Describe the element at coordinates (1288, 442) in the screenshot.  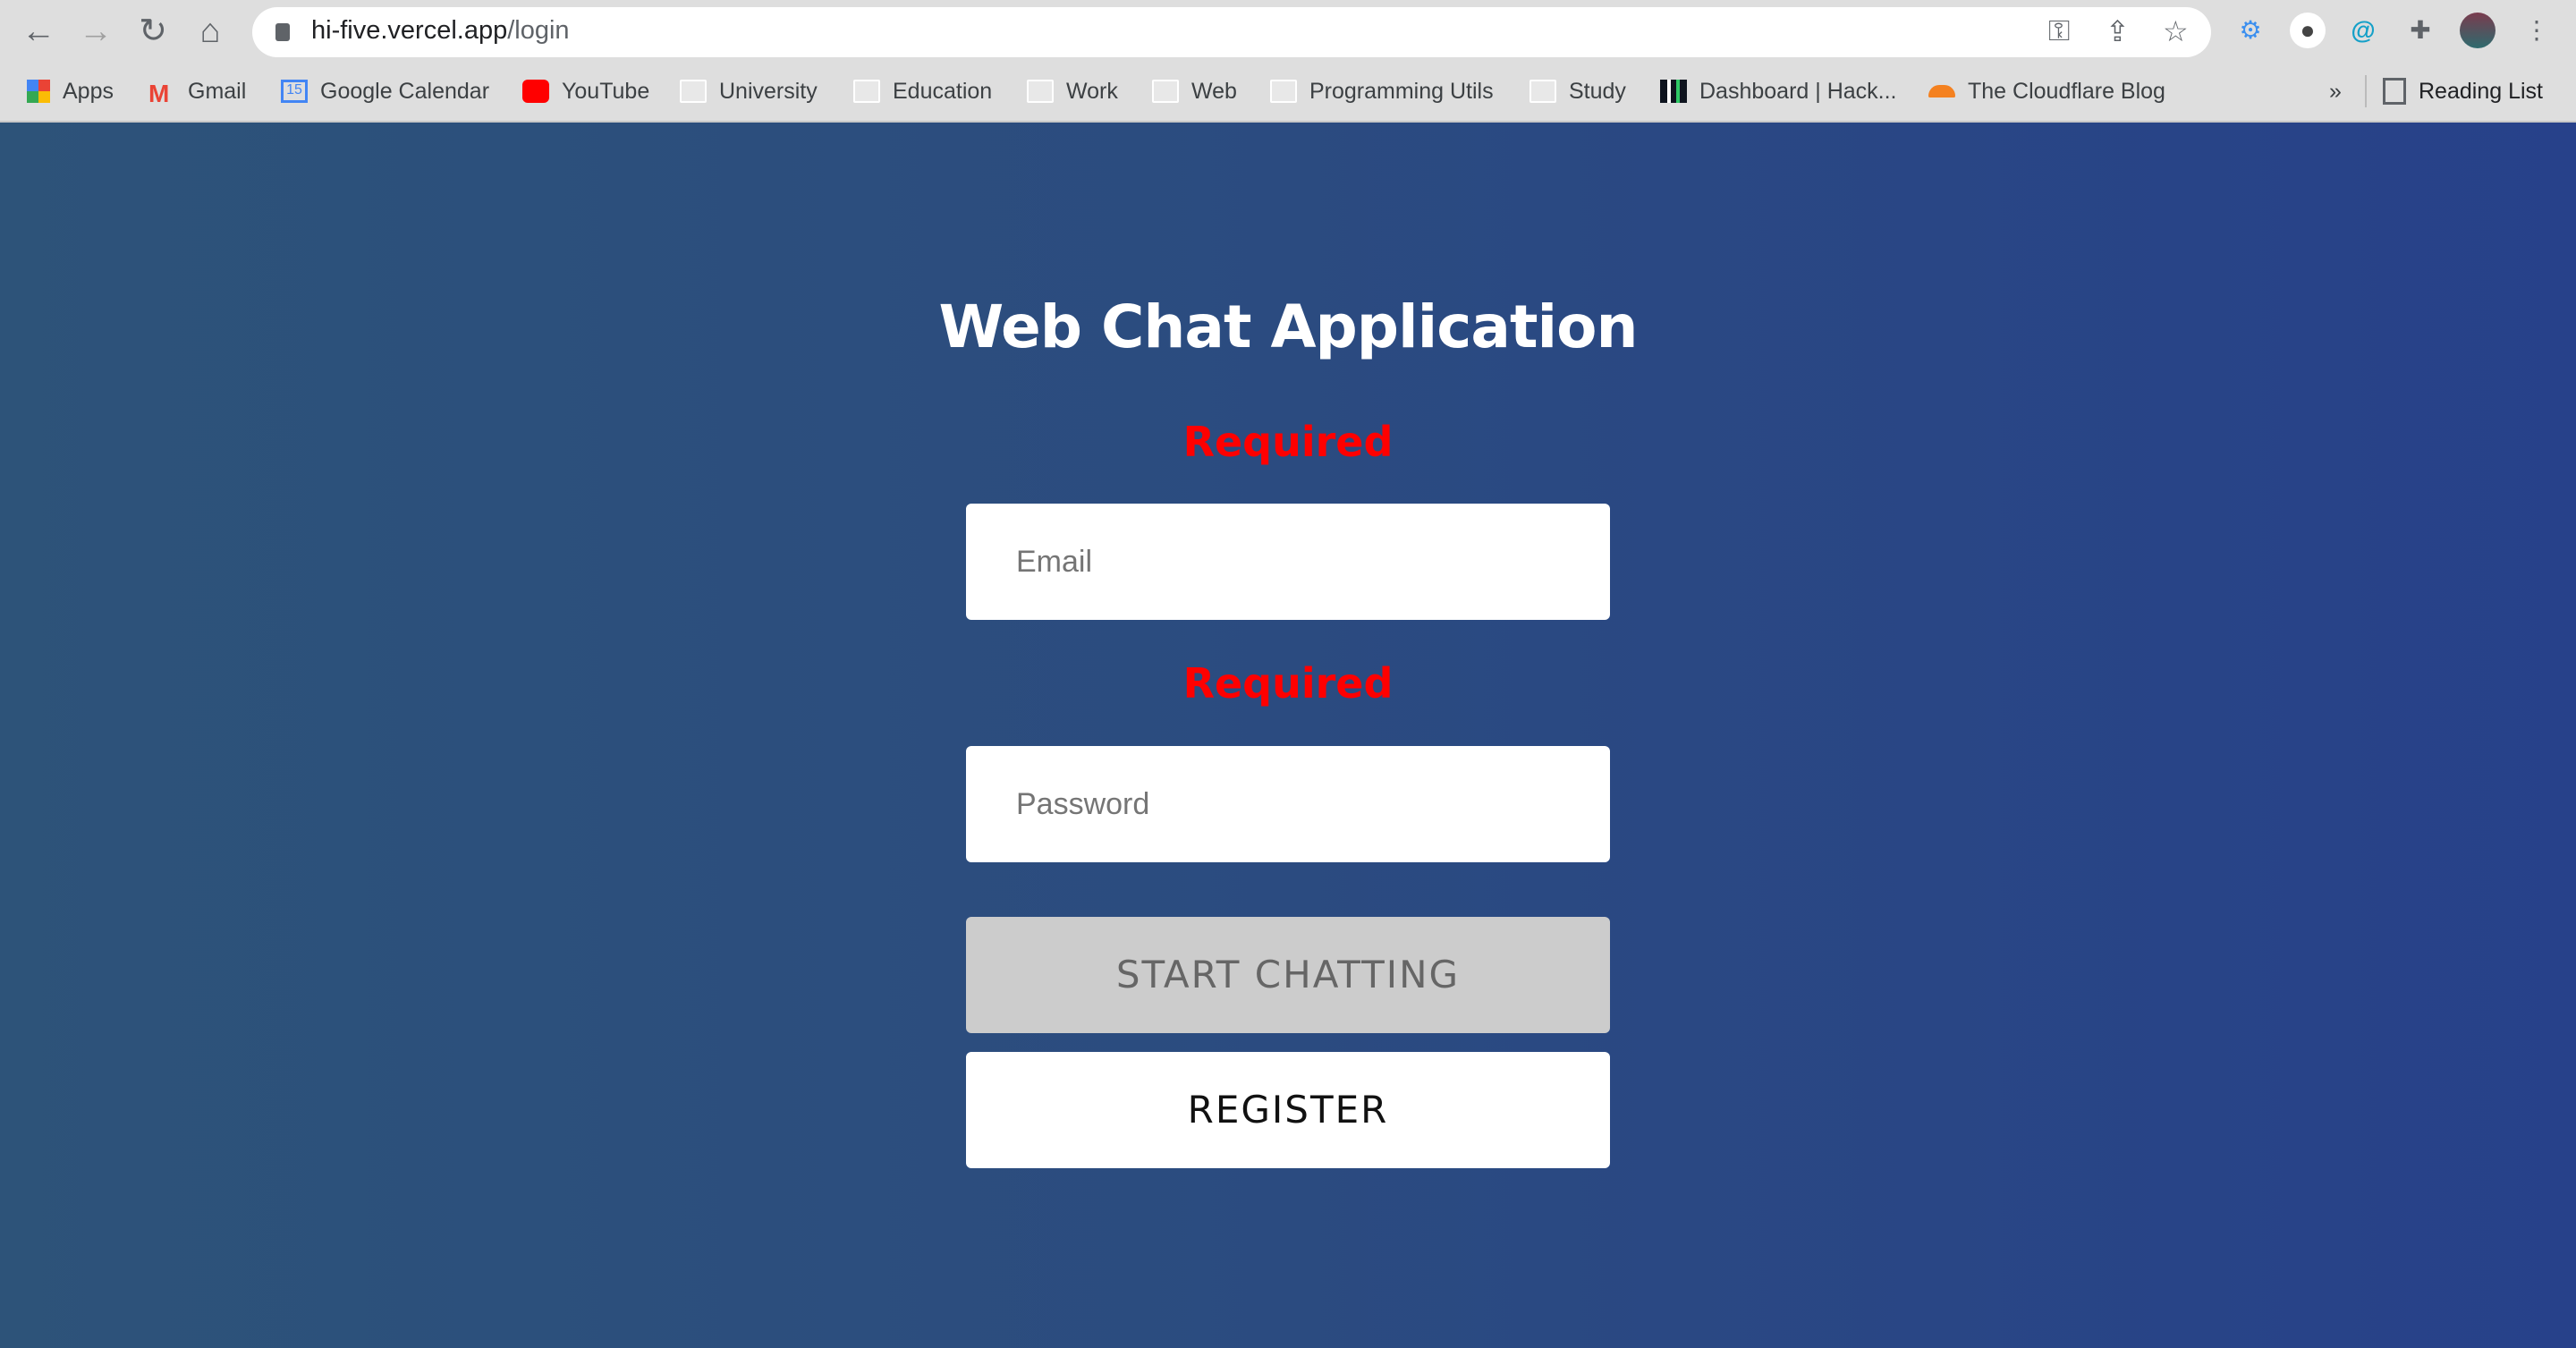
I see `email-error: Required` at that location.